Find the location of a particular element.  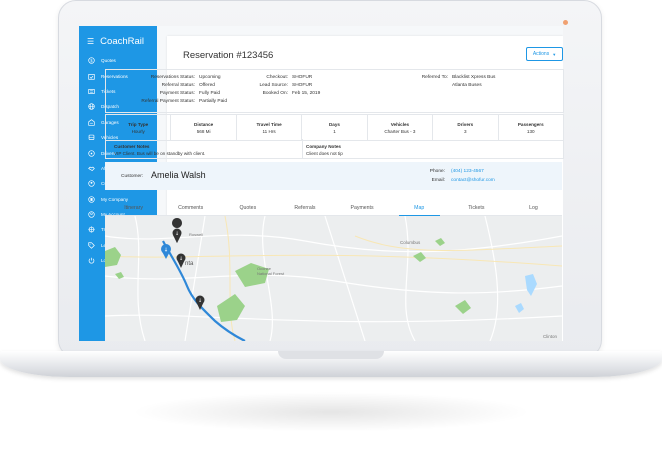

trip-passengers: Passengers 130 is located at coordinates (530, 127).